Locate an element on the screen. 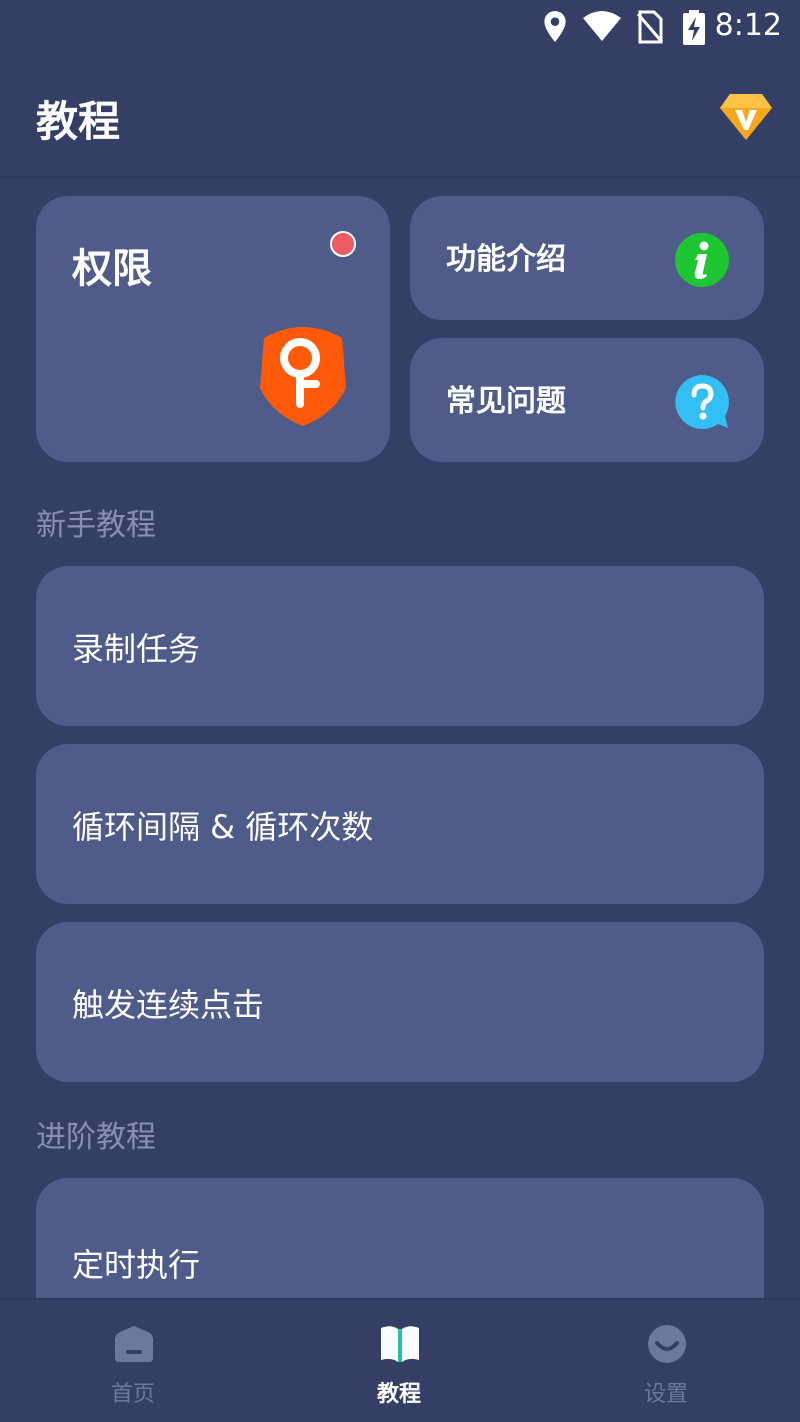 This screenshot has width=800, height=1422. location-icon is located at coordinates (555, 26).